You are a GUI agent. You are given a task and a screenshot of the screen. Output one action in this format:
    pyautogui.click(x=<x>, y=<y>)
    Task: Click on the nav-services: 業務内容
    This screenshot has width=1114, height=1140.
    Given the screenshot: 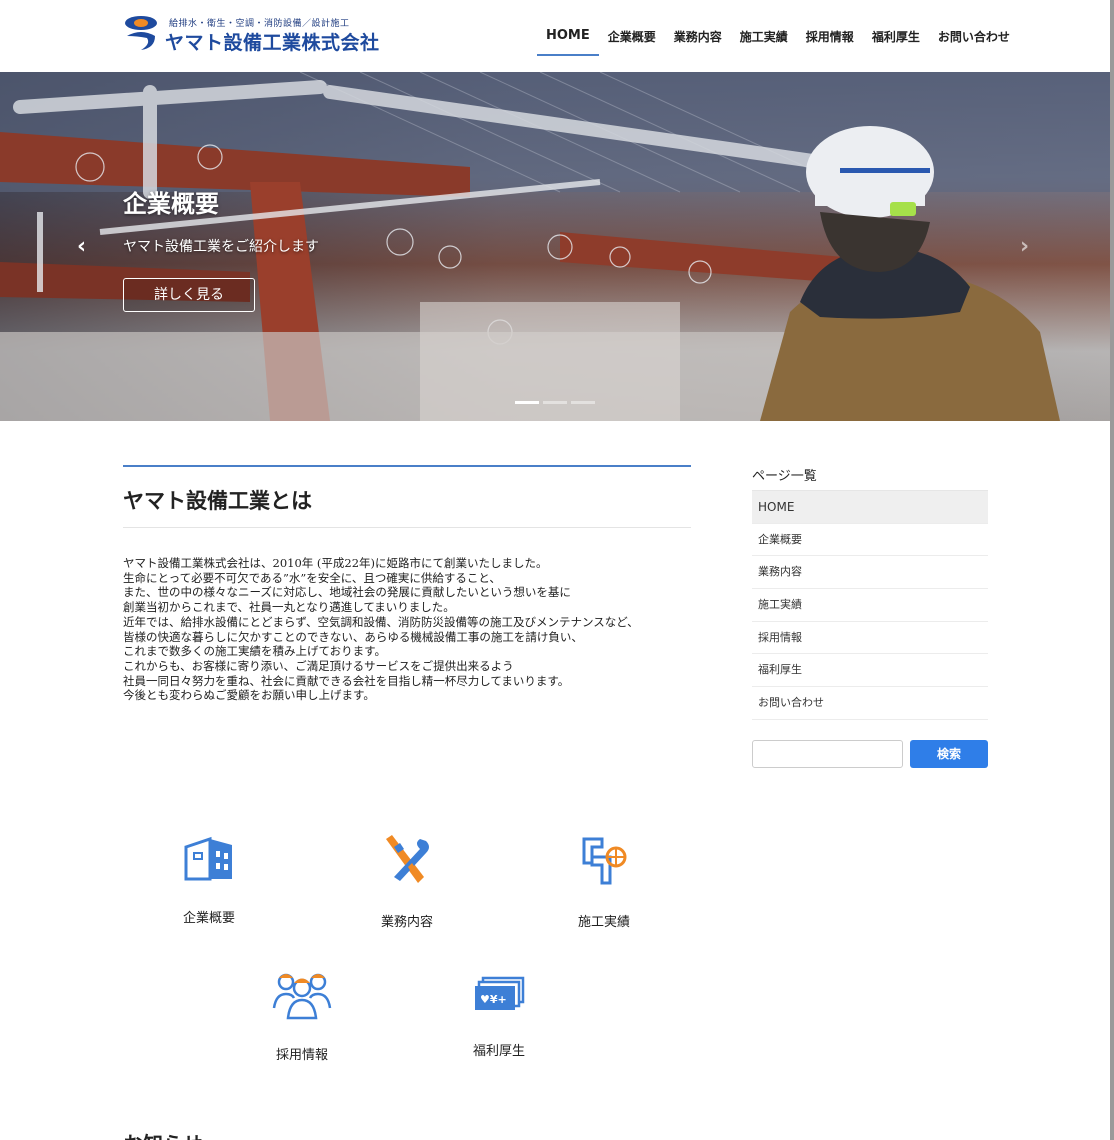 What is the action you would take?
    pyautogui.click(x=698, y=37)
    